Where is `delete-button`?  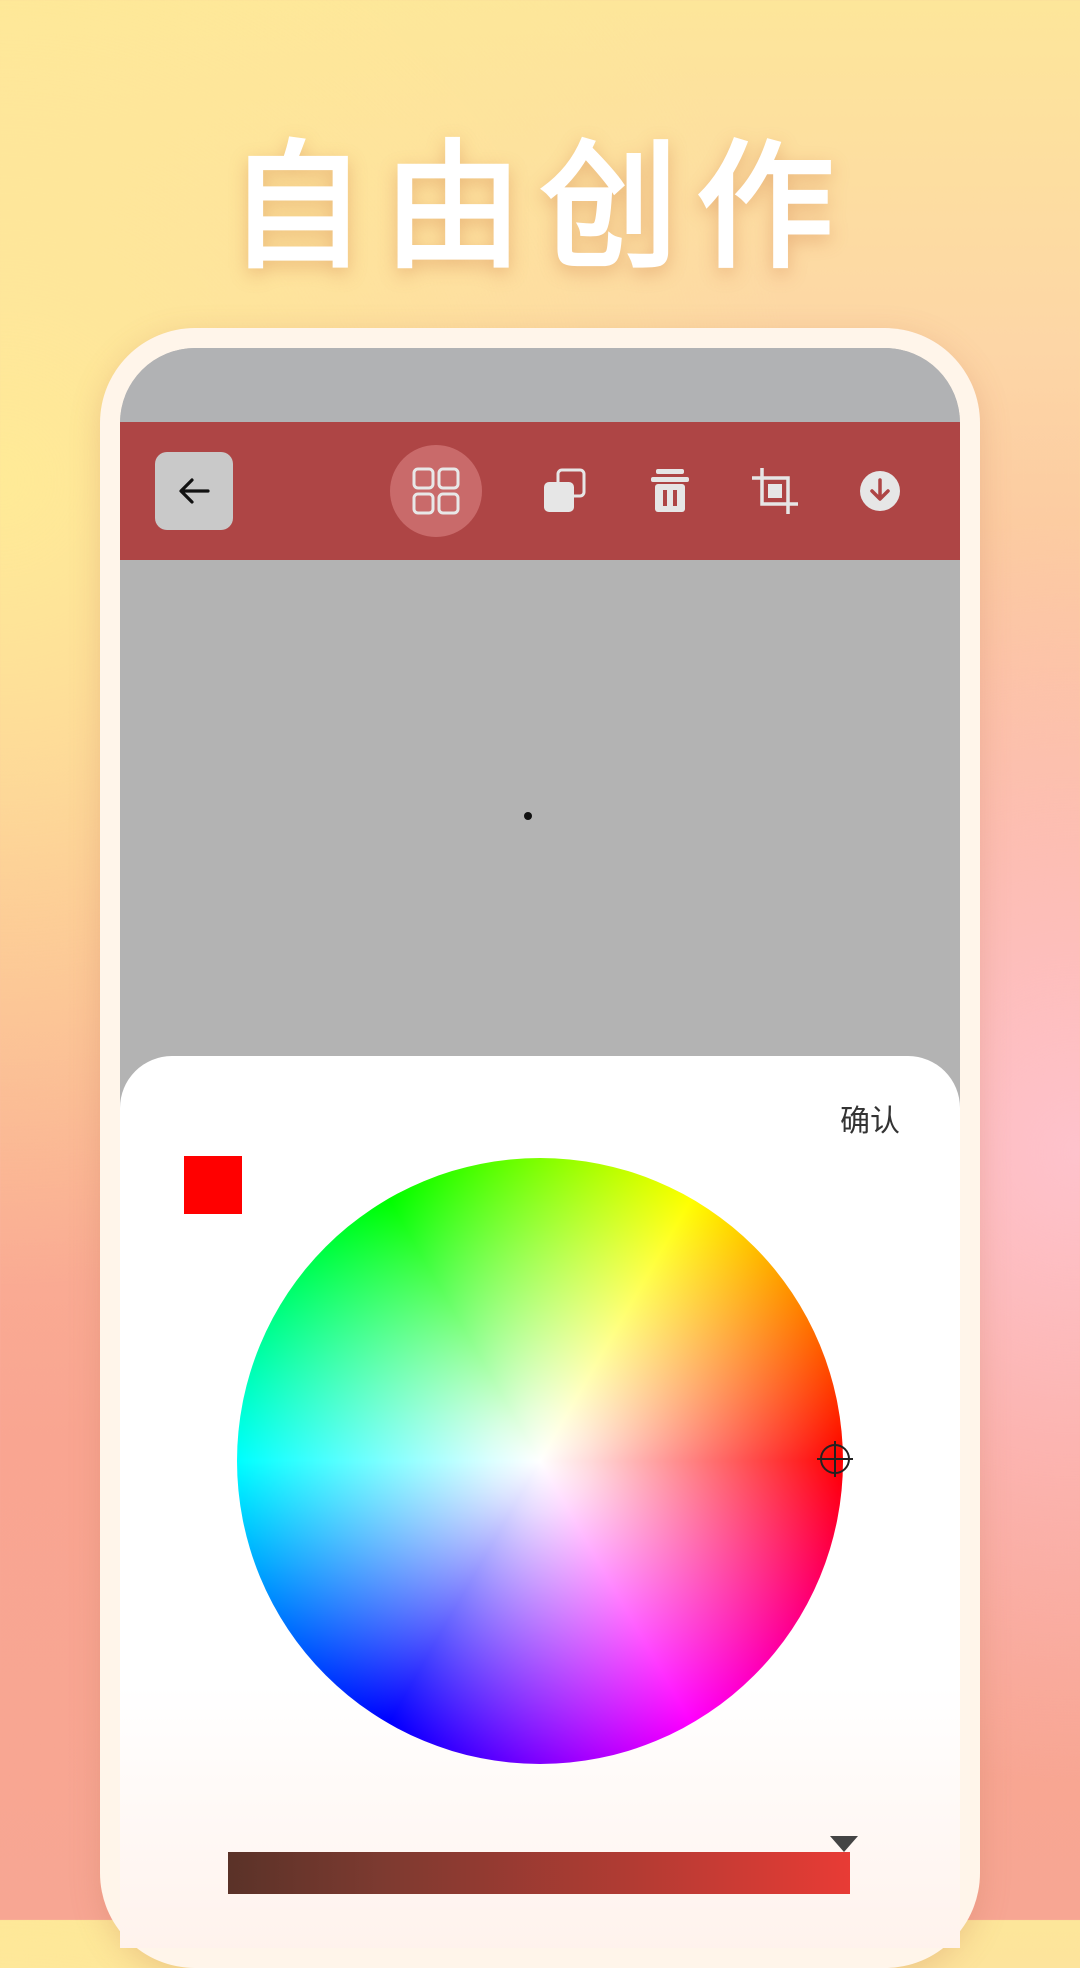 delete-button is located at coordinates (670, 491).